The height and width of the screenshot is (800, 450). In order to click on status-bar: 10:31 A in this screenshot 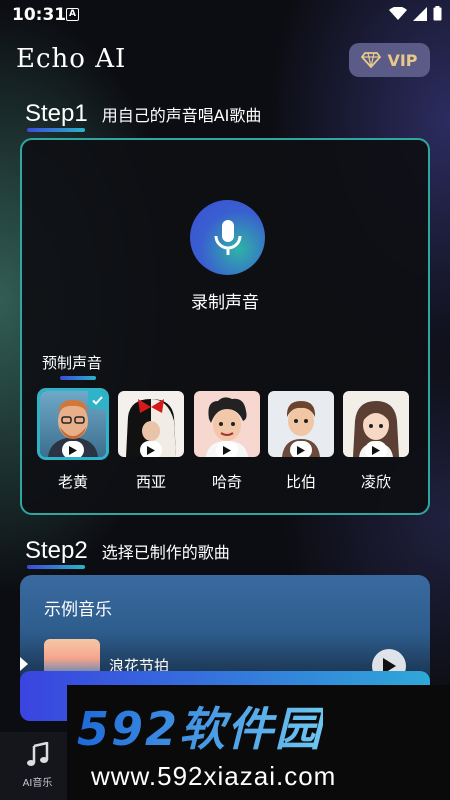, I will do `click(225, 15)`.